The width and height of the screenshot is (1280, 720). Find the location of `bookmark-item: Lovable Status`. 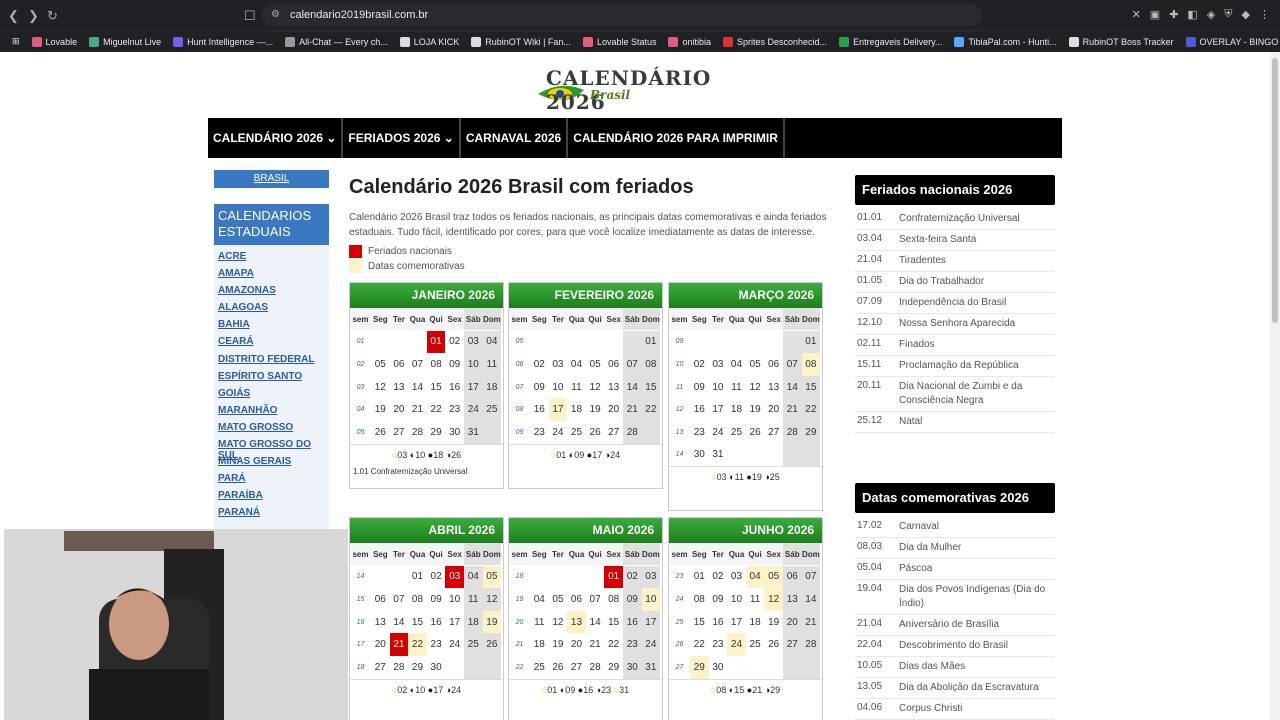

bookmark-item: Lovable Status is located at coordinates (620, 41).